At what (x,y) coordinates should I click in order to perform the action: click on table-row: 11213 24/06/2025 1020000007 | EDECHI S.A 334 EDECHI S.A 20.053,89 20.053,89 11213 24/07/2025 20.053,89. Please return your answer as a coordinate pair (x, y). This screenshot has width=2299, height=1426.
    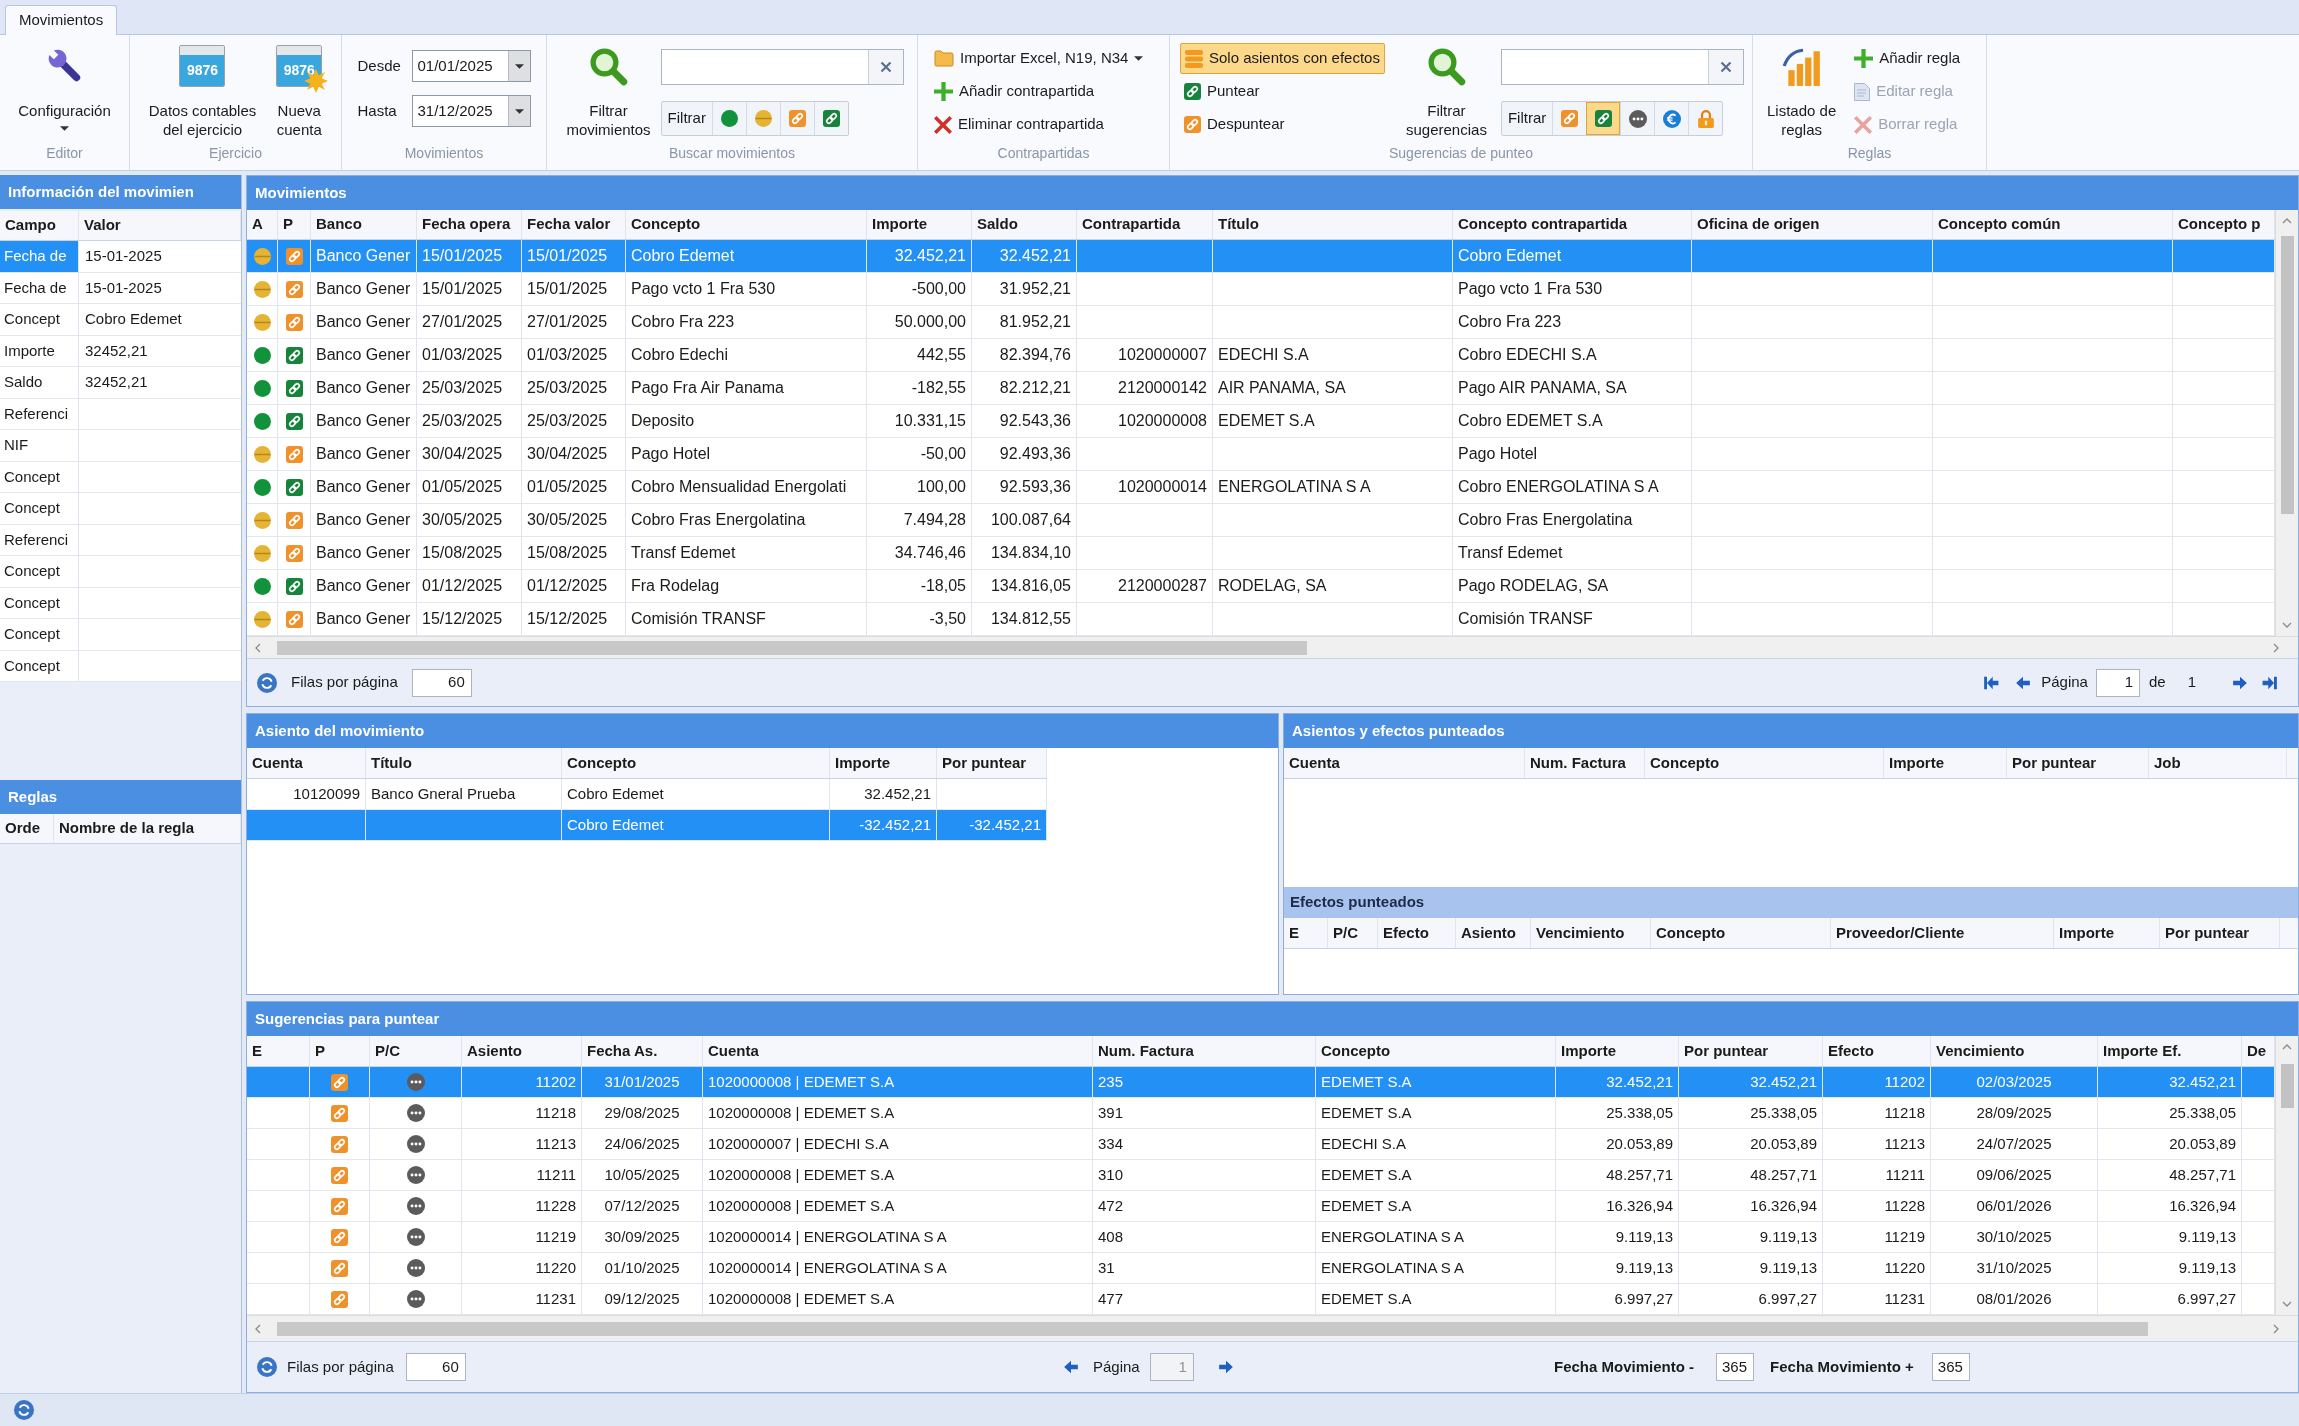
    Looking at the image, I should click on (1261, 1144).